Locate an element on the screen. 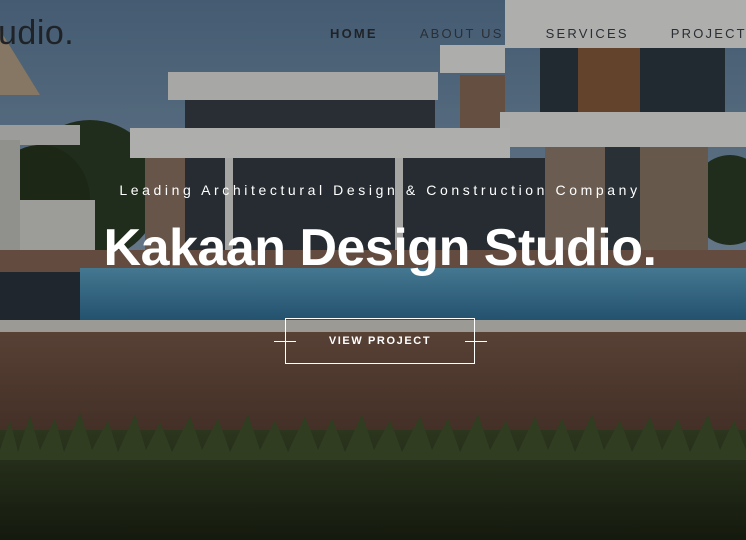  cta-group: VIEW PROJECT is located at coordinates (381, 342).